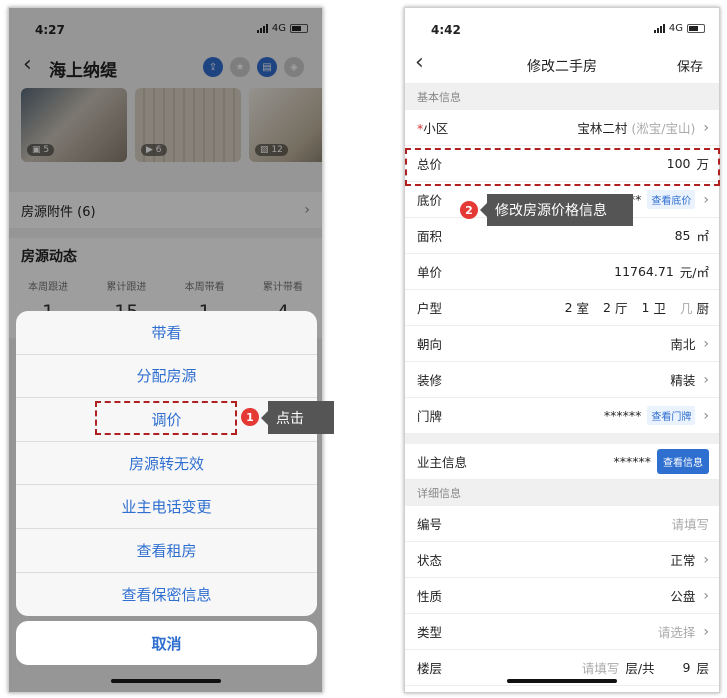 This screenshot has width=727, height=698. Describe the element at coordinates (166, 551) in the screenshot. I see `option-view-rental: 查看租房` at that location.